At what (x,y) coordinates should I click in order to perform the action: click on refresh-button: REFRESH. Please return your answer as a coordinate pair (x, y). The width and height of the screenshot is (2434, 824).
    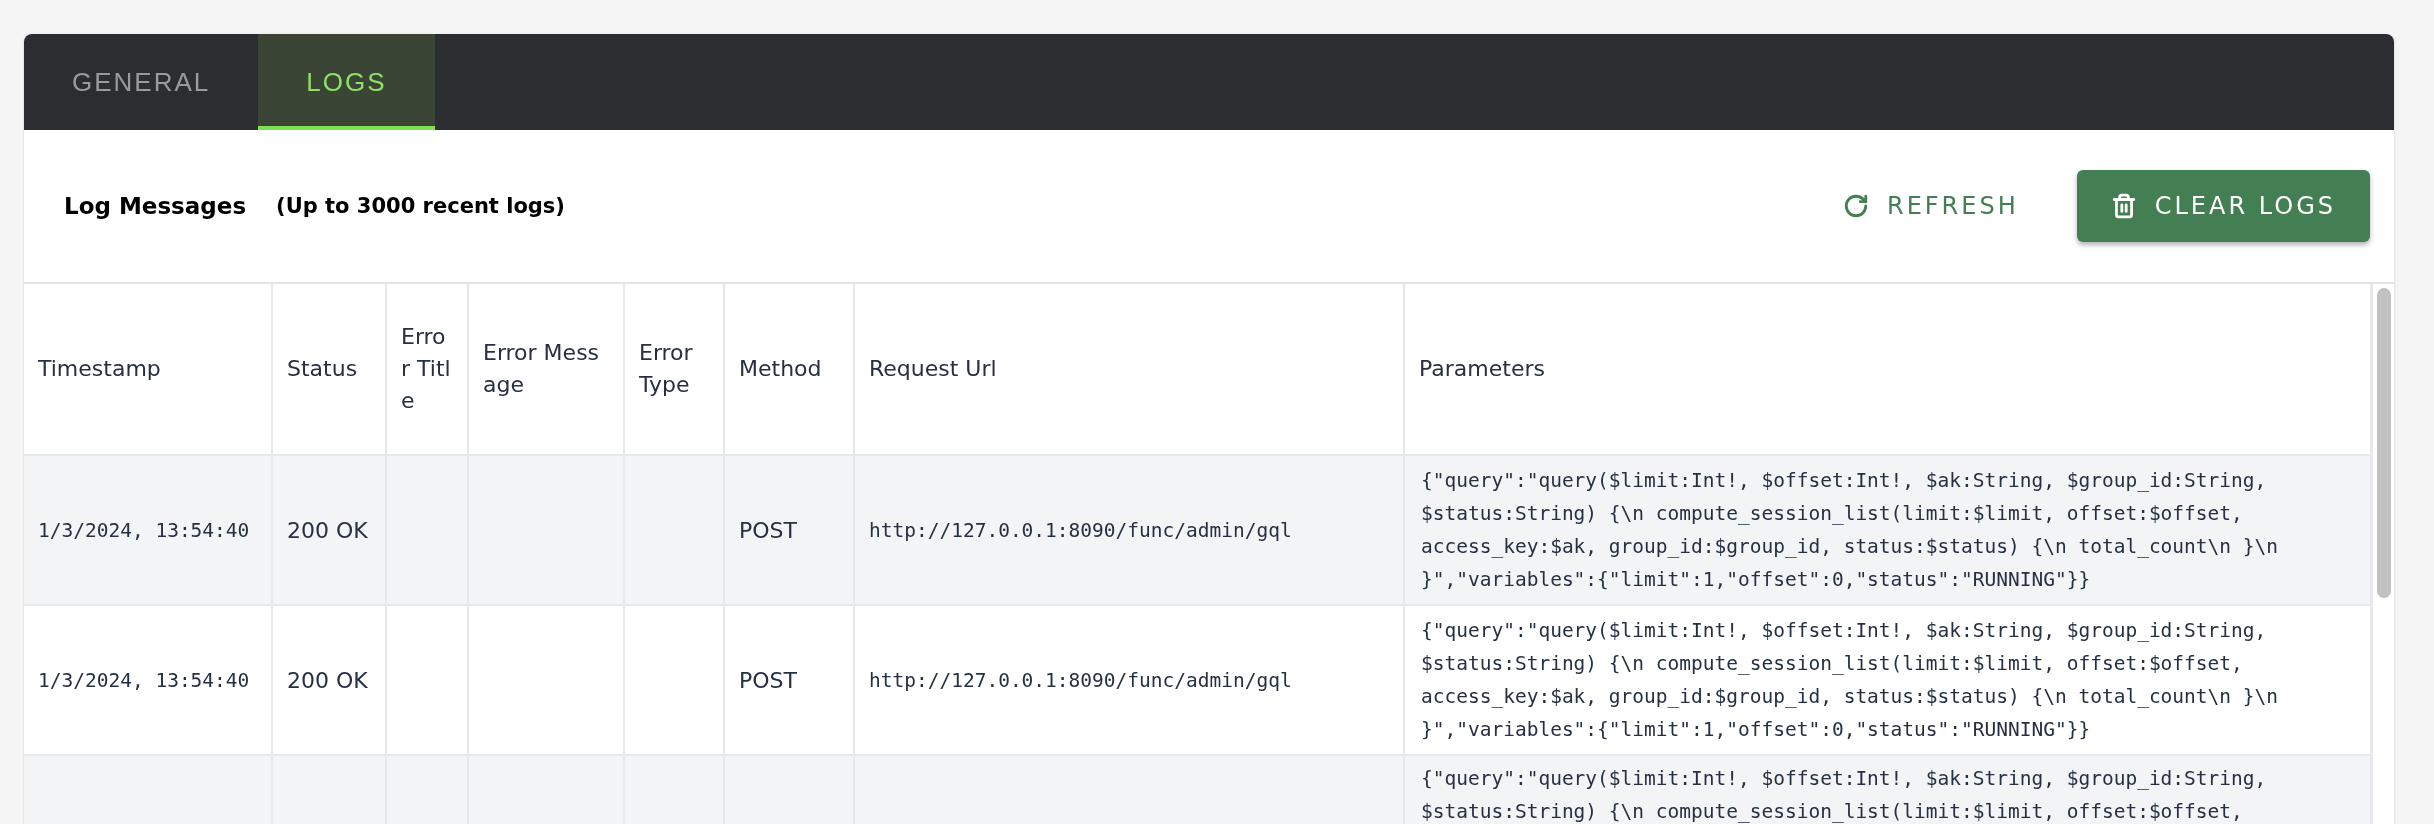
    Looking at the image, I should click on (1930, 206).